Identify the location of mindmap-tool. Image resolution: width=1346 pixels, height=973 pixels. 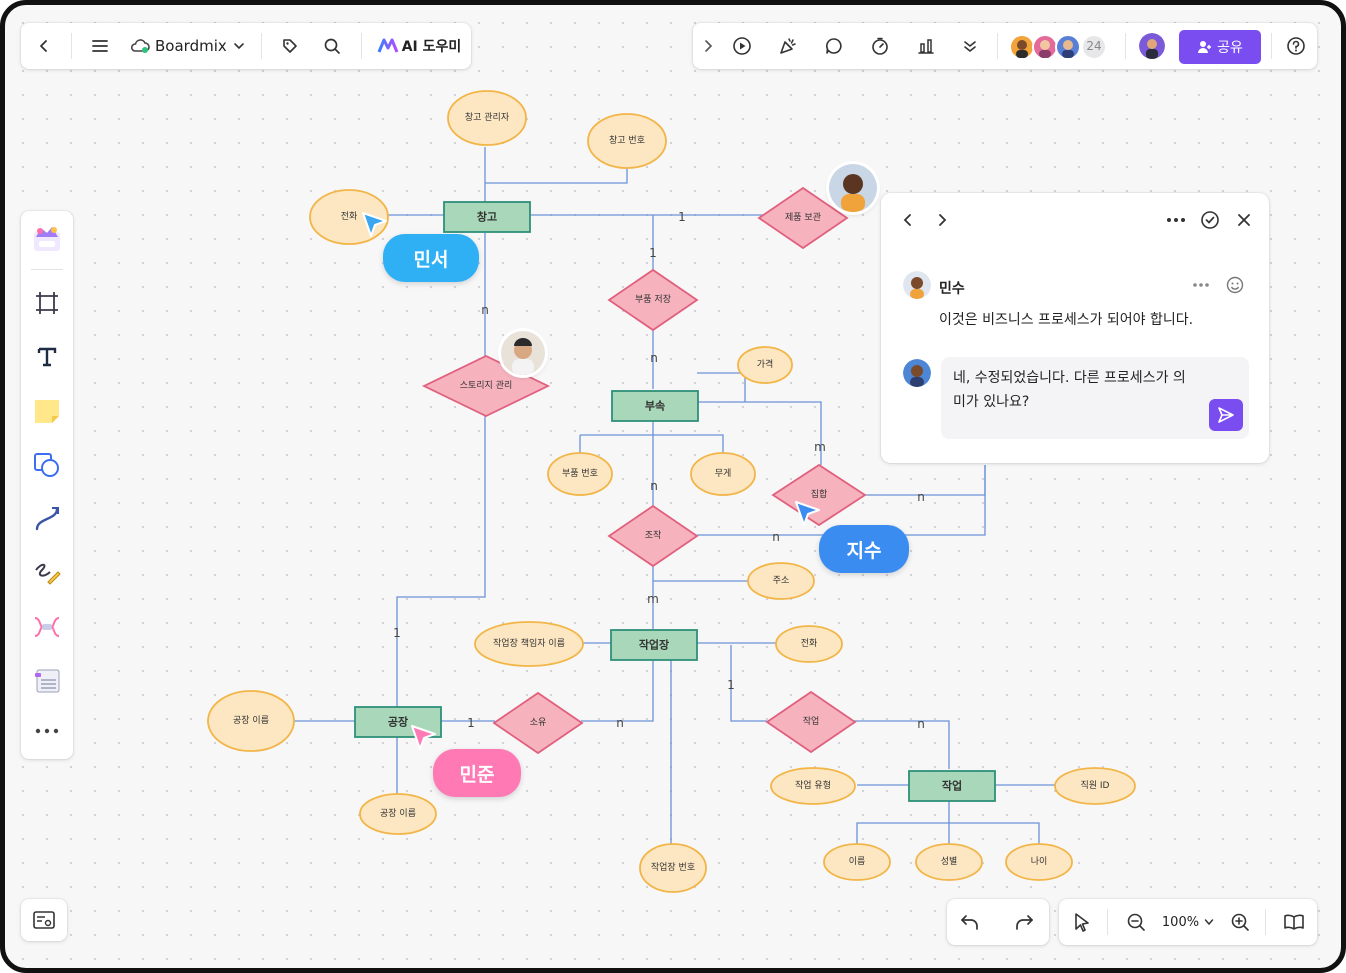
(47, 627).